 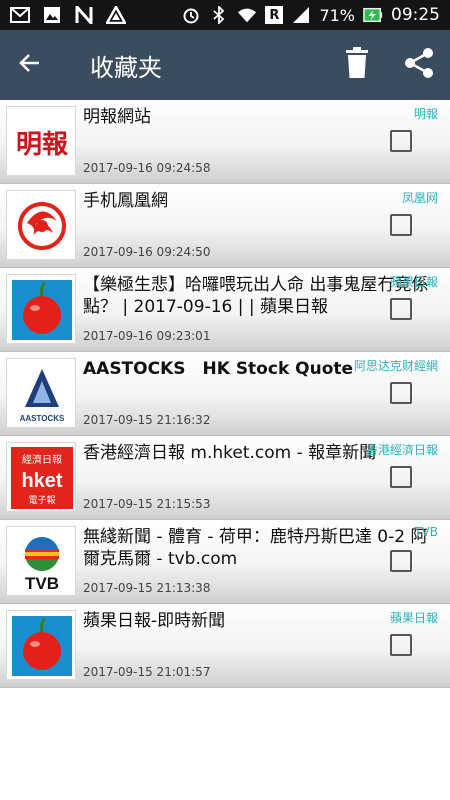 What do you see at coordinates (401, 450) in the screenshot?
I see `item-source: 香港經濟日報` at bounding box center [401, 450].